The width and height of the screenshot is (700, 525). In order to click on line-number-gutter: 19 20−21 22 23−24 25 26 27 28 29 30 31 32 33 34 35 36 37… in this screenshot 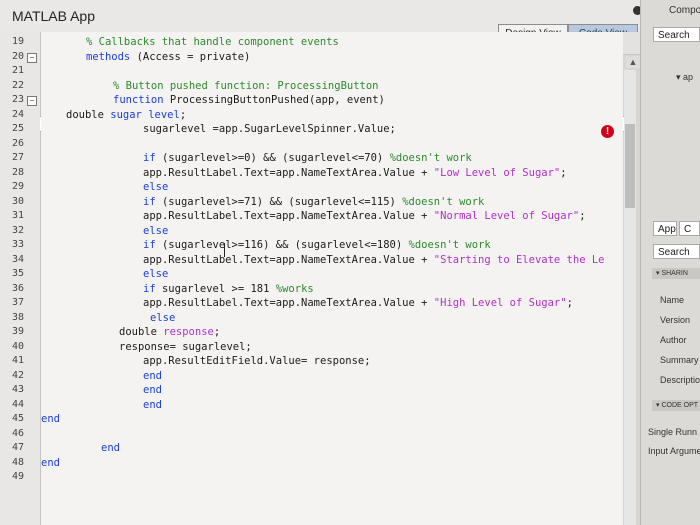, I will do `click(20, 278)`.